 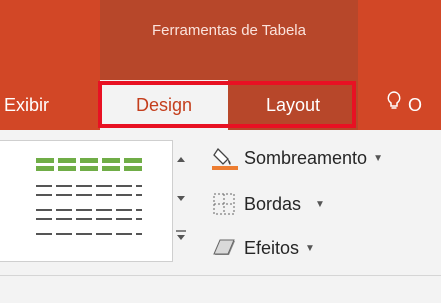 I want to click on borders-label: Bordas, so click(x=273, y=203).